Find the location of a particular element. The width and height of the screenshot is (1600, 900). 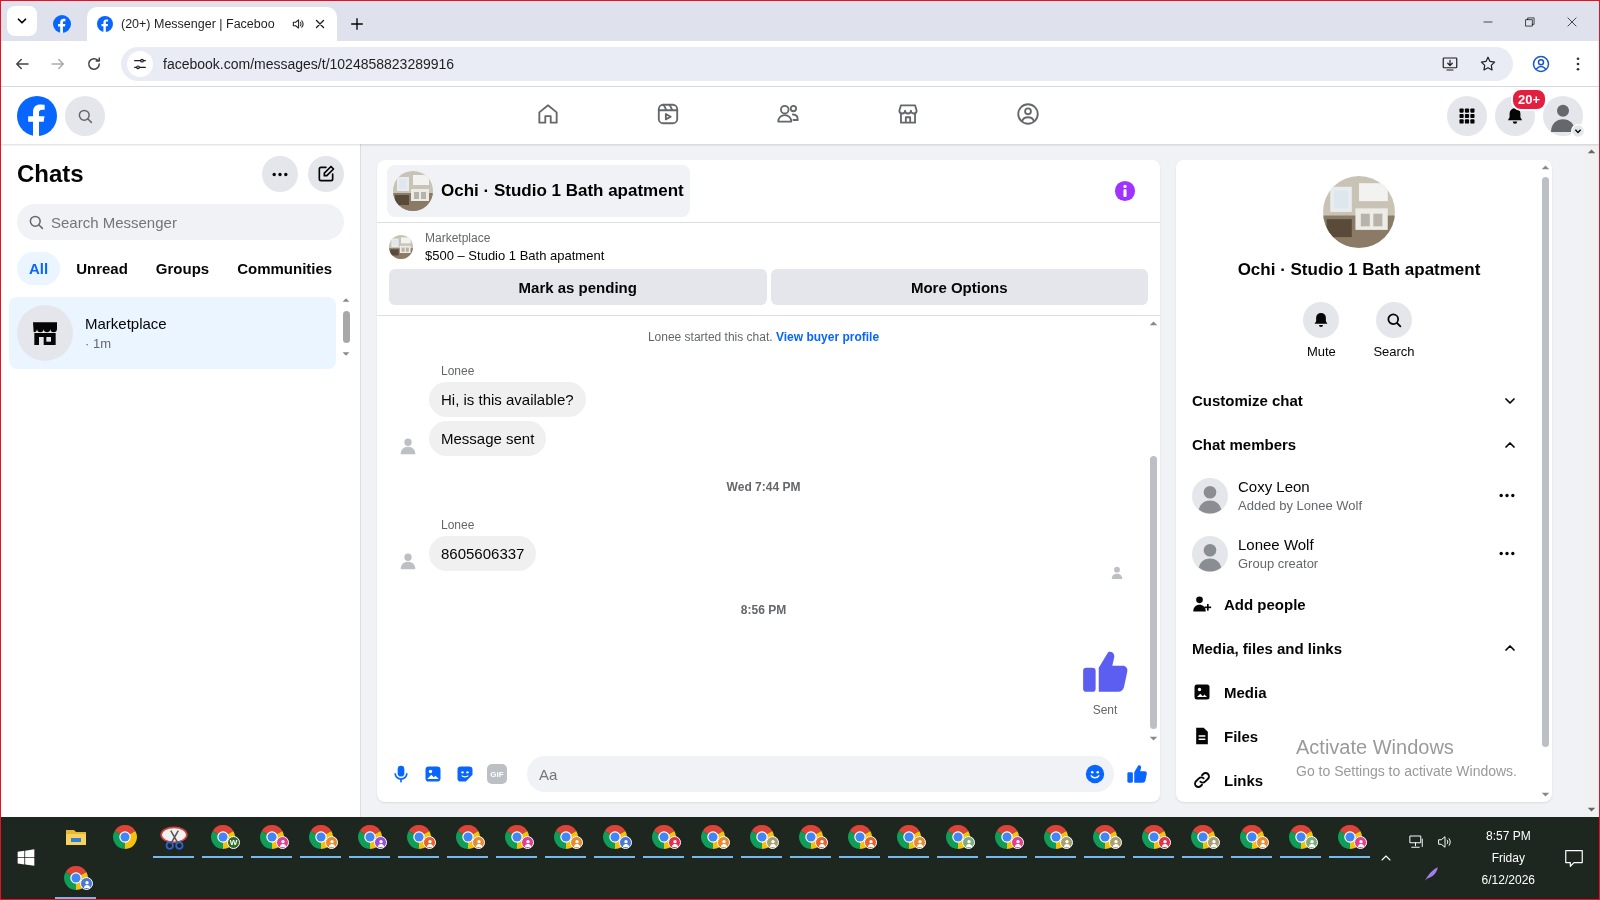

seen-avatar-icon is located at coordinates (1117, 572).